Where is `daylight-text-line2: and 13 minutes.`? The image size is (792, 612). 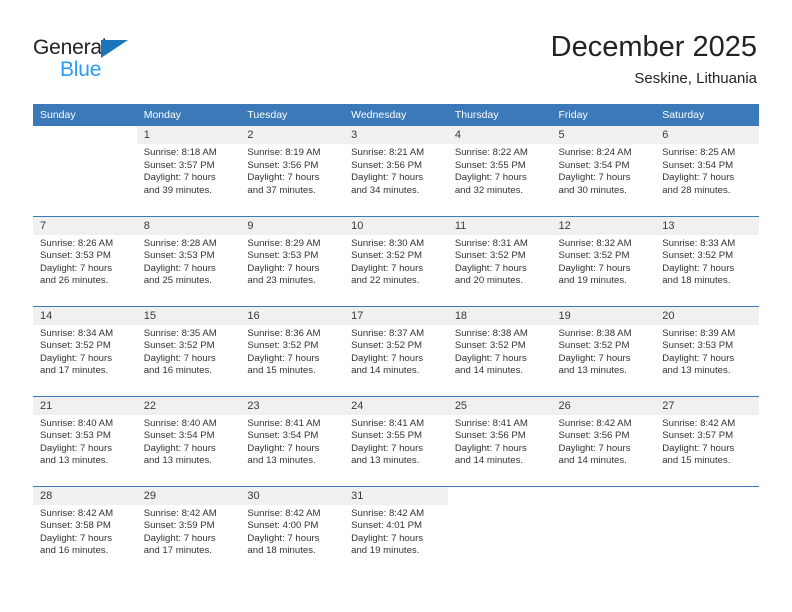
daylight-text-line2: and 13 minutes. is located at coordinates (696, 371).